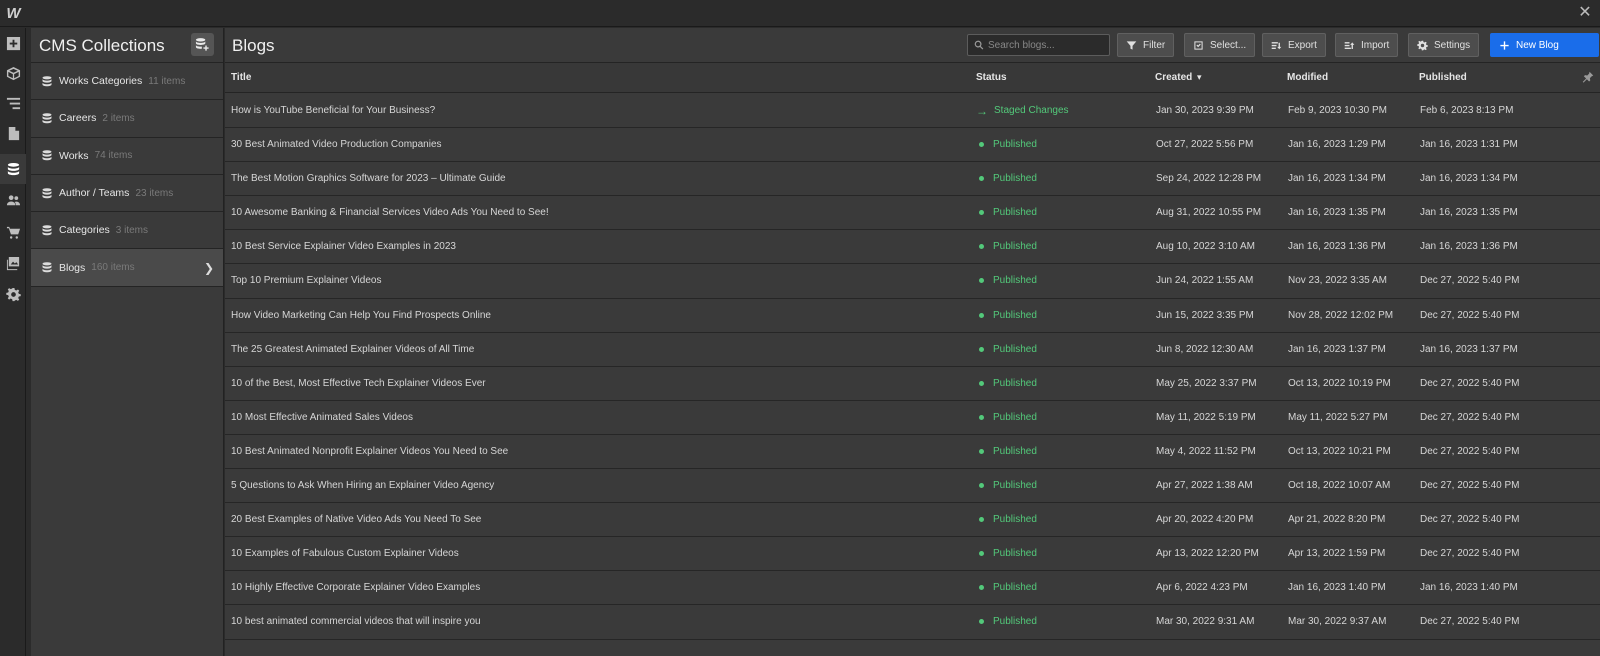 The height and width of the screenshot is (656, 1600). What do you see at coordinates (1178, 77) in the screenshot?
I see `column-created: Created ▾` at bounding box center [1178, 77].